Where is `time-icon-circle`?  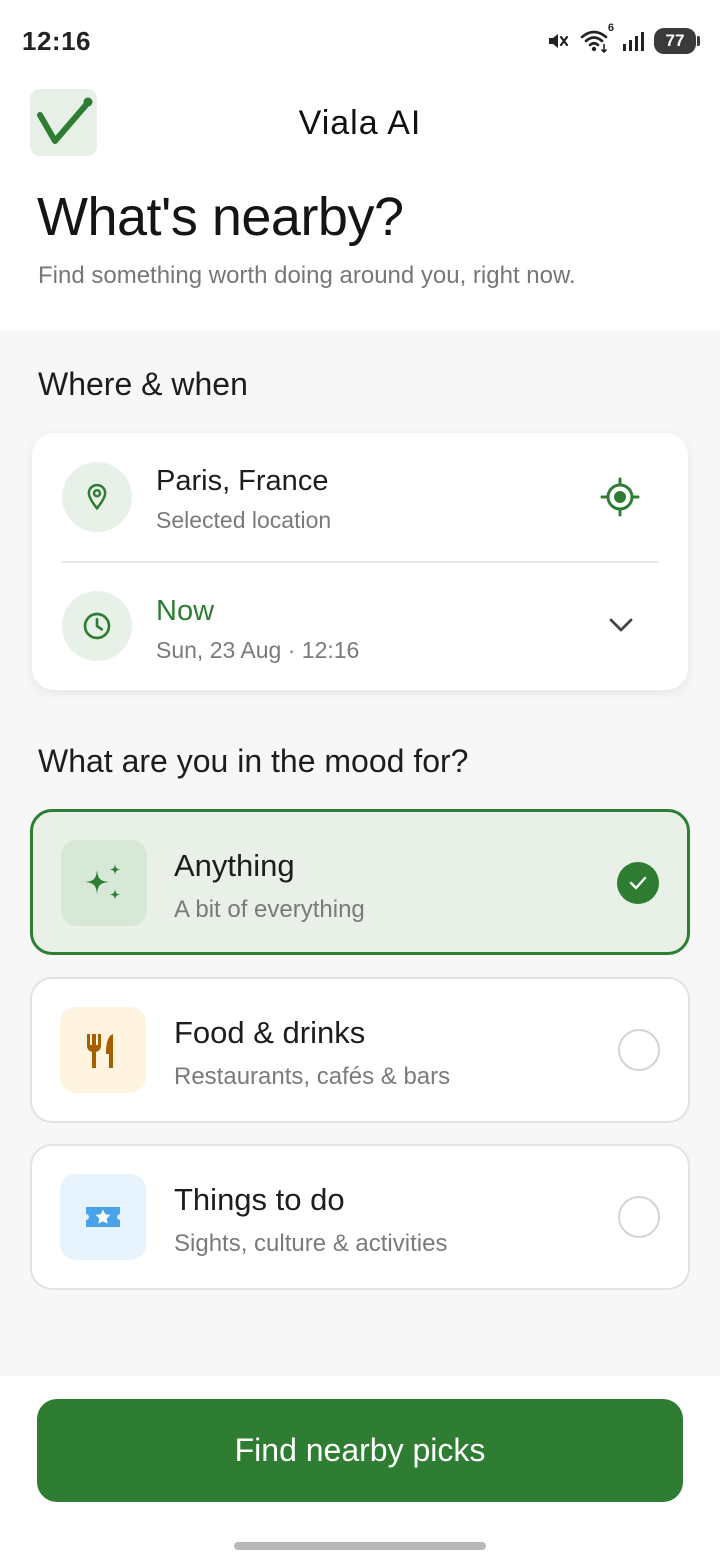 time-icon-circle is located at coordinates (97, 626).